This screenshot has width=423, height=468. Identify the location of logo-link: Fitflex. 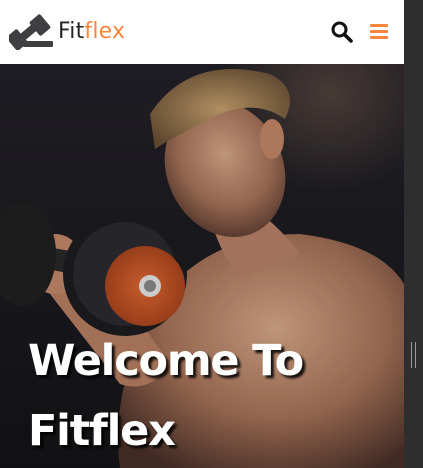
(67, 32).